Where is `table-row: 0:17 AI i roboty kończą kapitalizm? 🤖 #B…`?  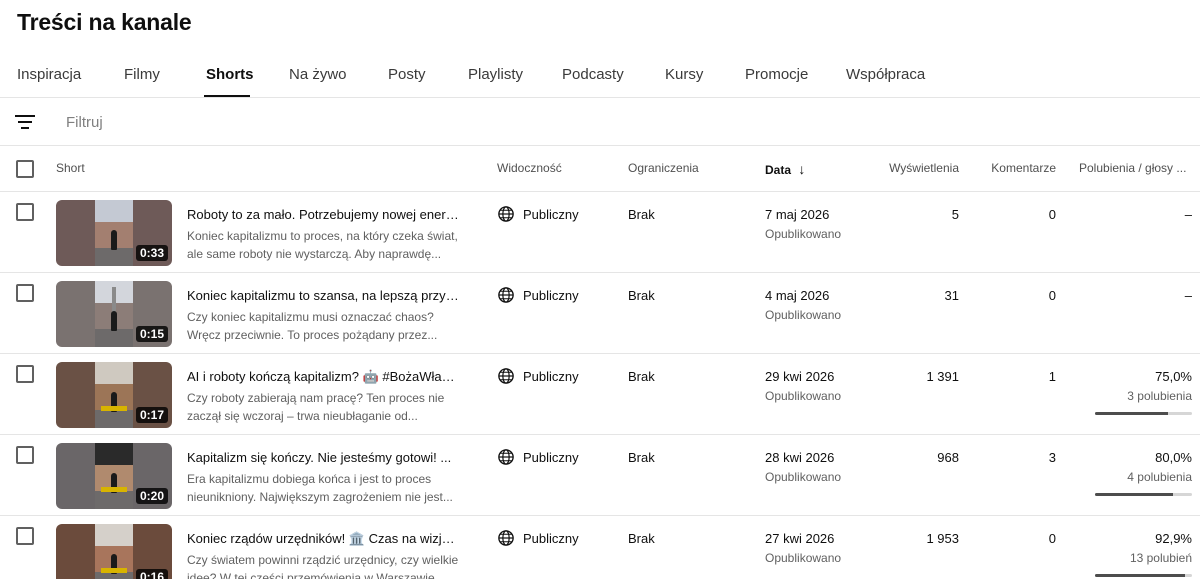 table-row: 0:17 AI i roboty kończą kapitalizm? 🤖 #B… is located at coordinates (600, 394).